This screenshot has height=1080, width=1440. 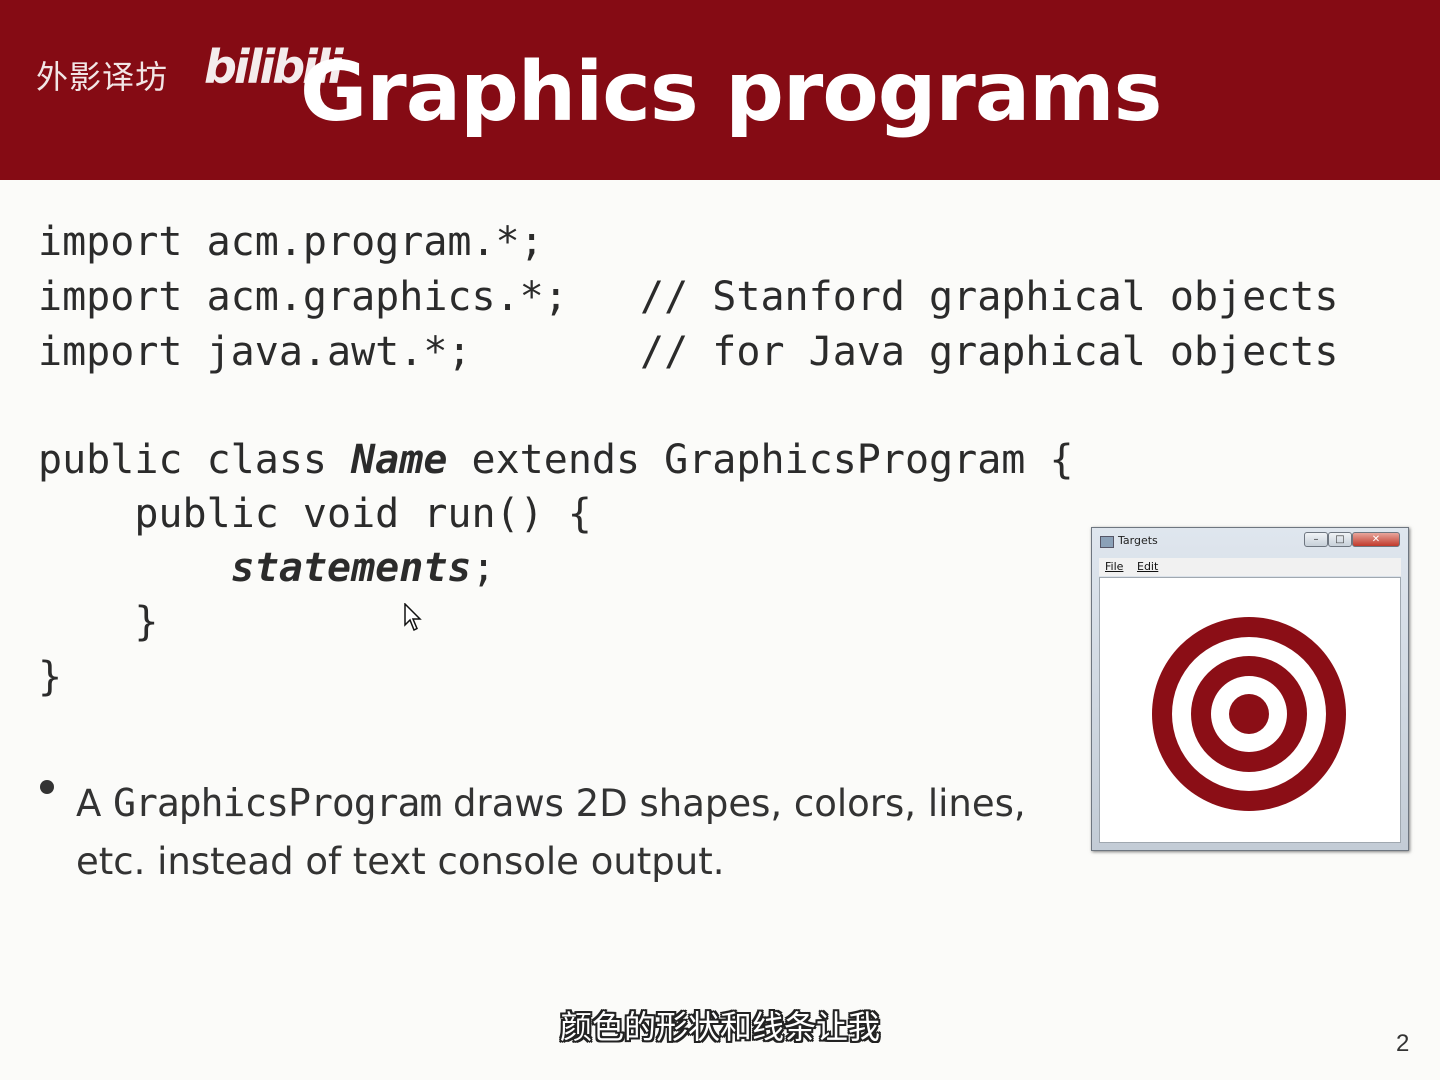 I want to click on target-bullseye, so click(x=1249, y=714).